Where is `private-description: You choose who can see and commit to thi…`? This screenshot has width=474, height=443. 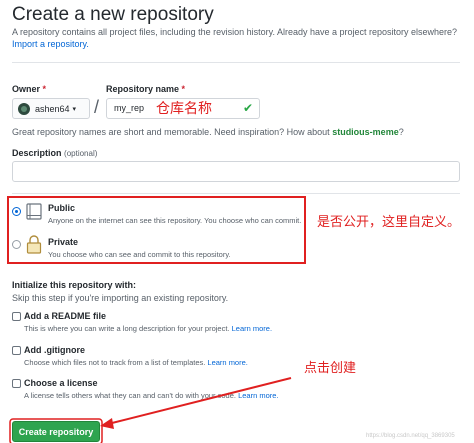
private-description: You choose who can see and commit to thi… is located at coordinates (139, 254).